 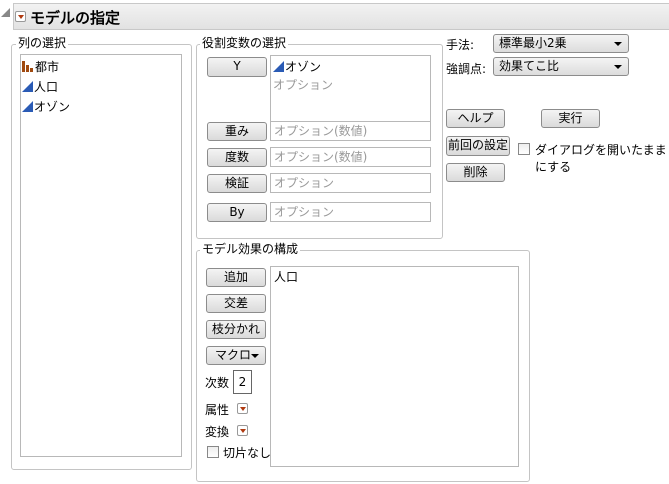 What do you see at coordinates (242, 382) in the screenshot?
I see `degree-input: 2` at bounding box center [242, 382].